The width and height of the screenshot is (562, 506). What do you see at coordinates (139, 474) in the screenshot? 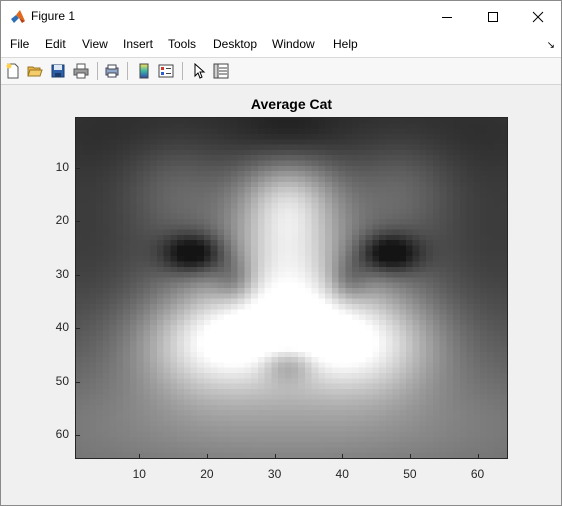
I see `x-tick-label: 10` at bounding box center [139, 474].